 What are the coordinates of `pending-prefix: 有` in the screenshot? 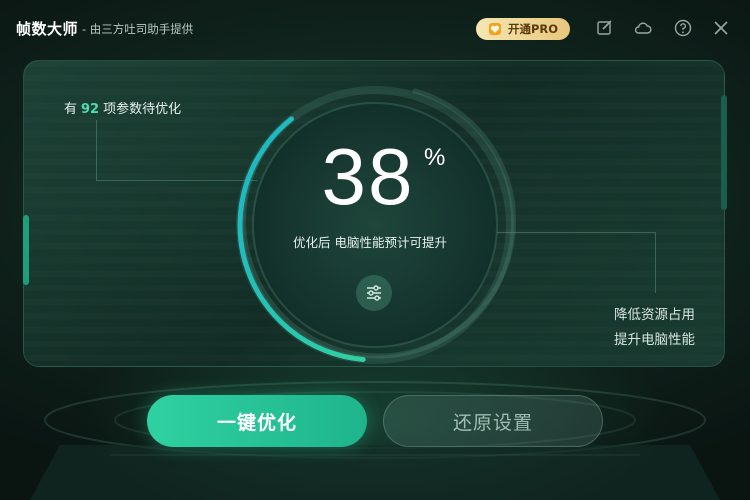 It's located at (71, 109).